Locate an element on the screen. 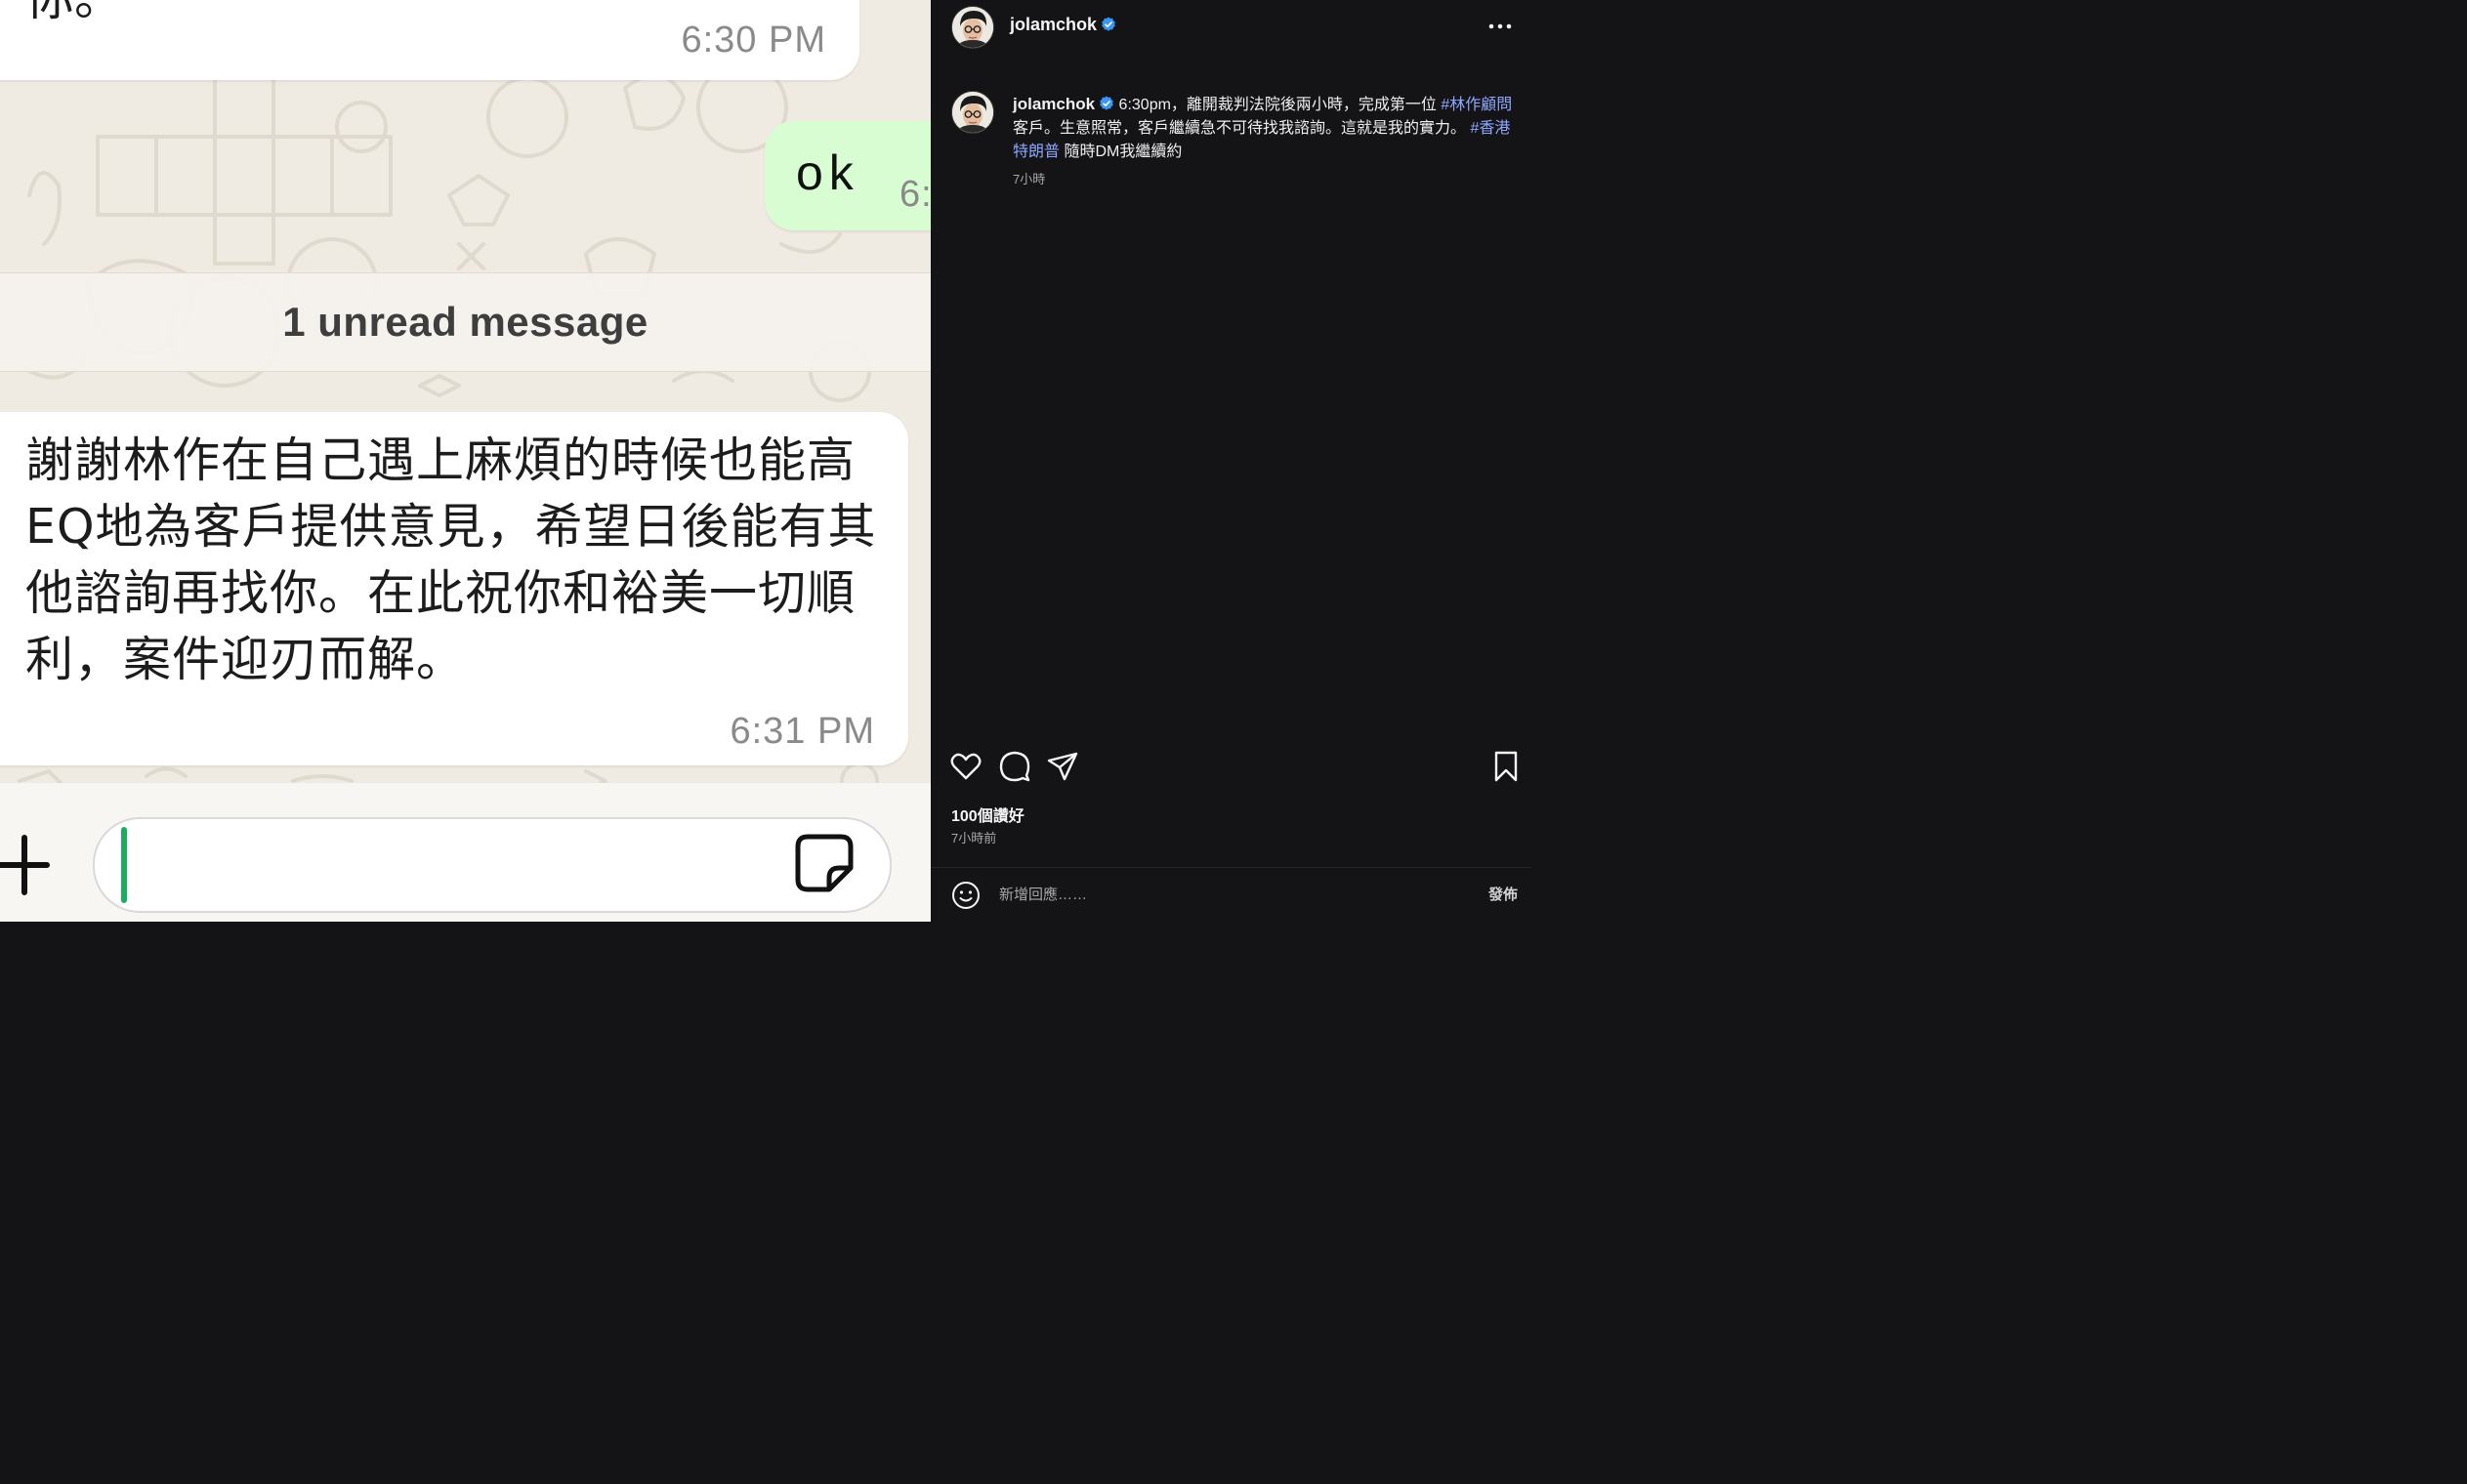 The height and width of the screenshot is (1484, 2467). share-icon is located at coordinates (1062, 767).